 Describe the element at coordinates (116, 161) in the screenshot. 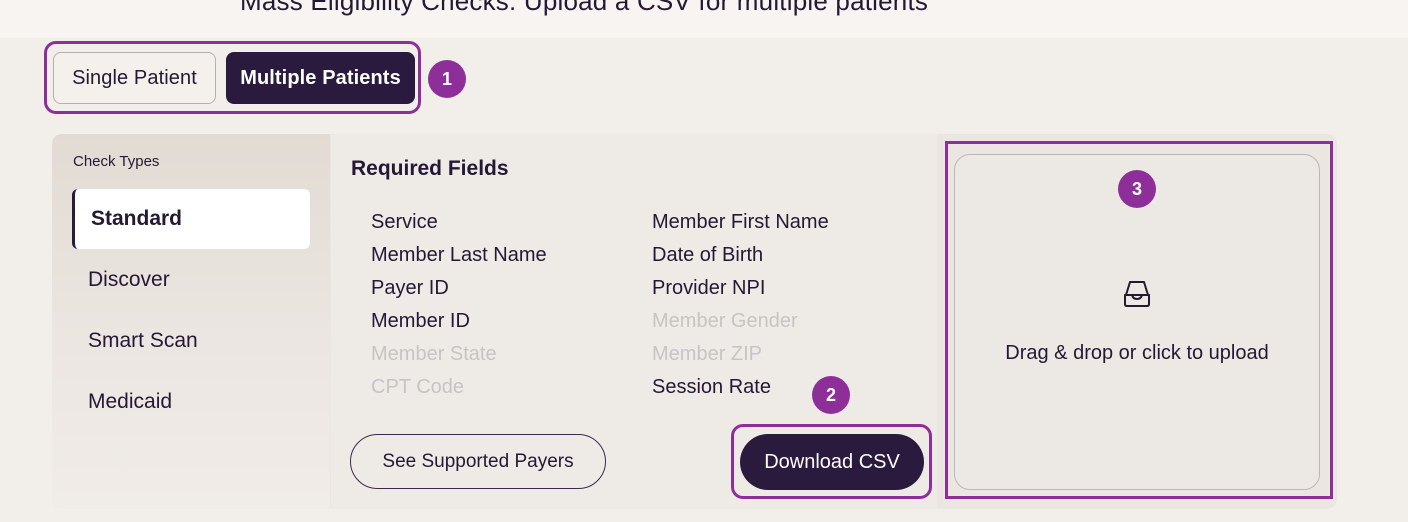

I see `sidebar-title: Check Types` at that location.